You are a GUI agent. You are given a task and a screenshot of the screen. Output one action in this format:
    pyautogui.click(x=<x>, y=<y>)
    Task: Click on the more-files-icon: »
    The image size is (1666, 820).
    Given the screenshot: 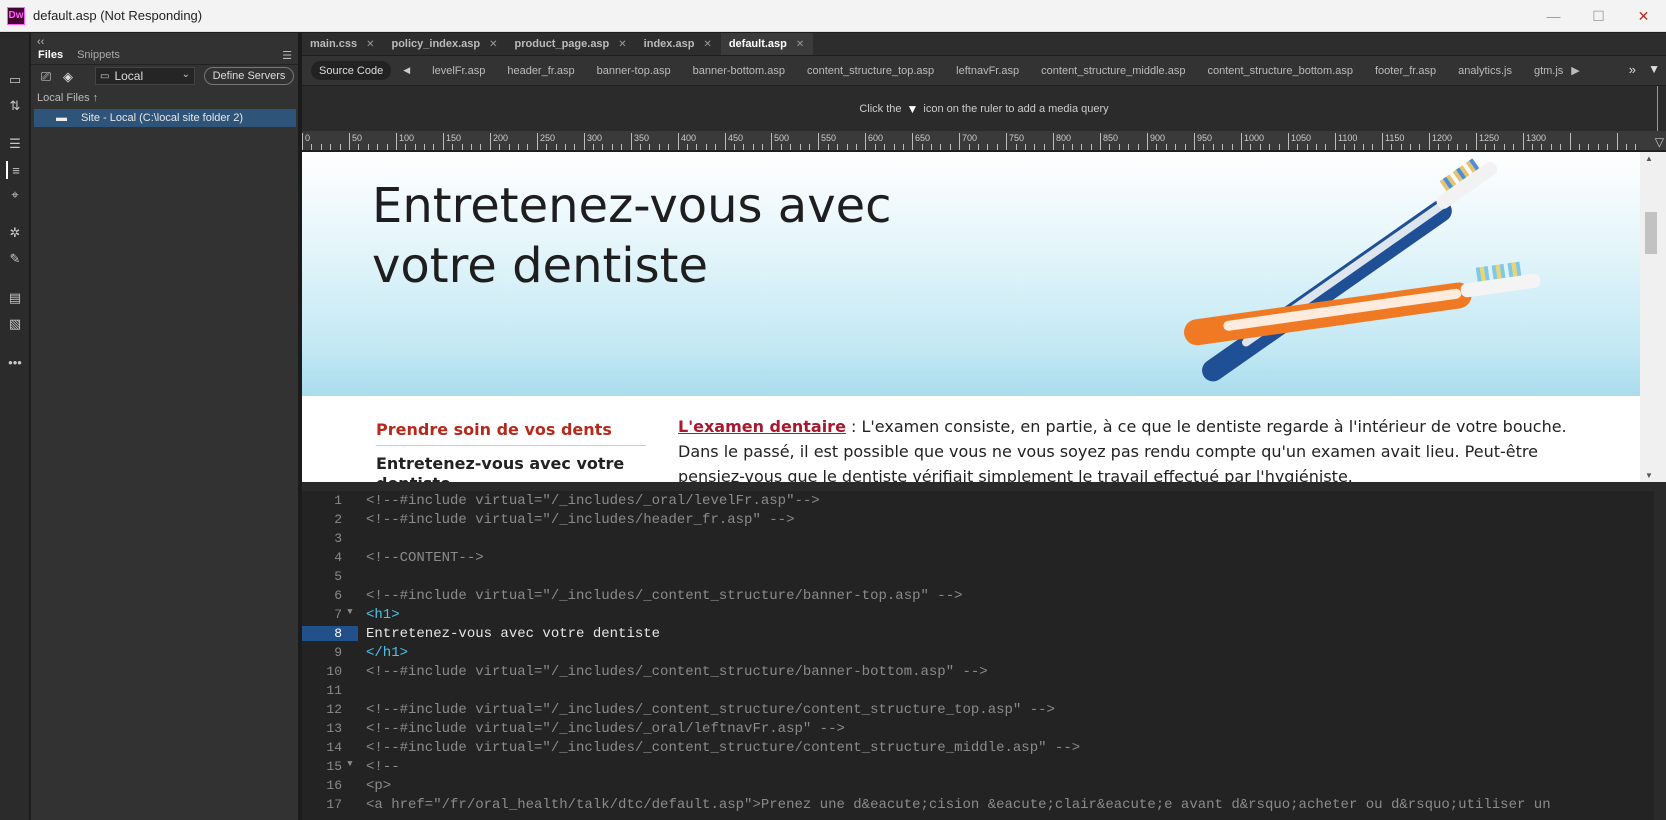 What is the action you would take?
    pyautogui.click(x=1632, y=69)
    